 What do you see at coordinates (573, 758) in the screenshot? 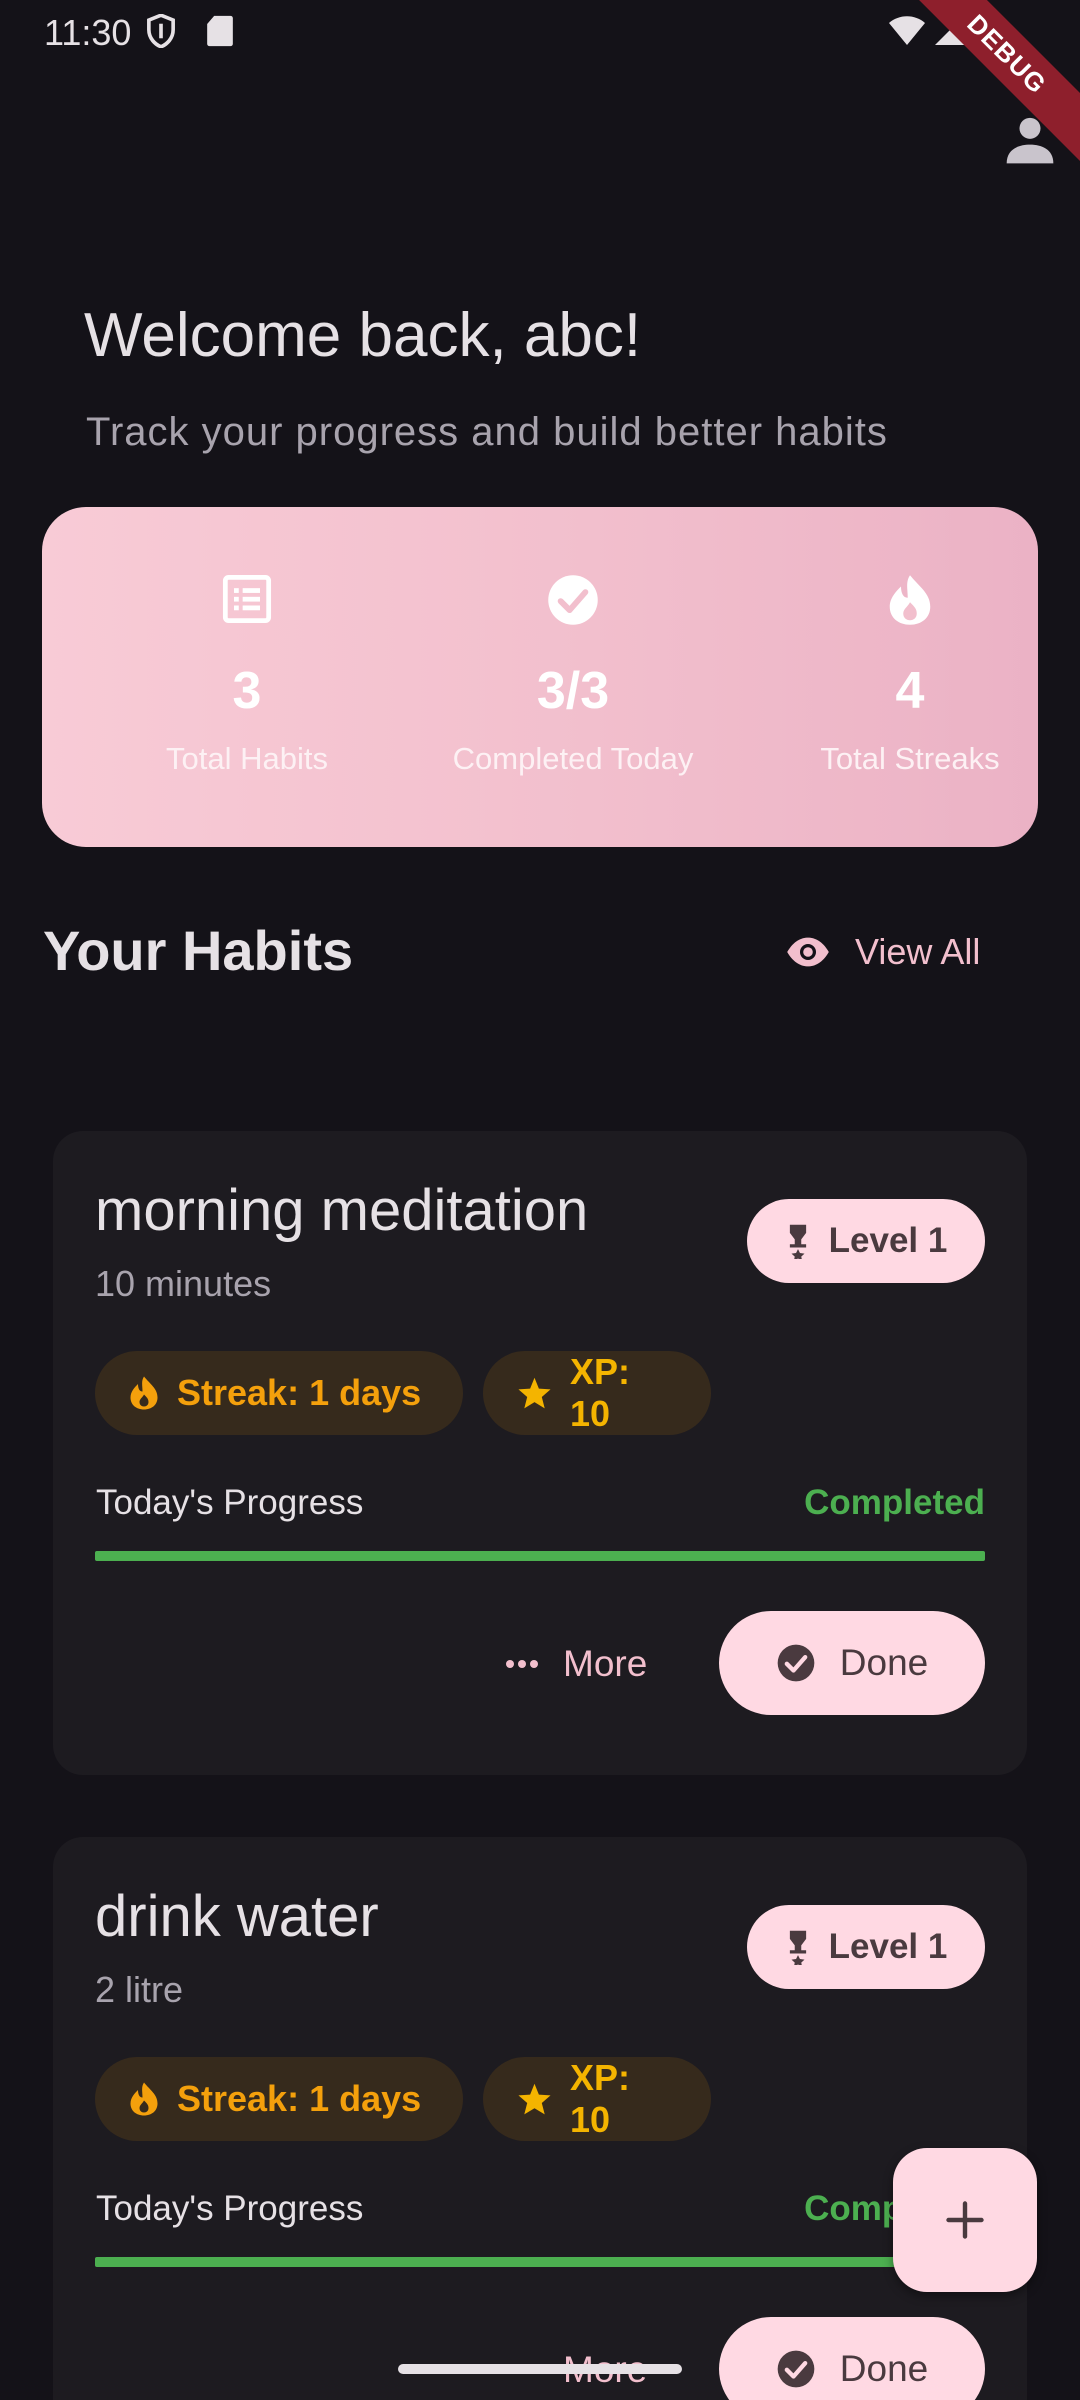
I see `stat-label: Completed Today` at bounding box center [573, 758].